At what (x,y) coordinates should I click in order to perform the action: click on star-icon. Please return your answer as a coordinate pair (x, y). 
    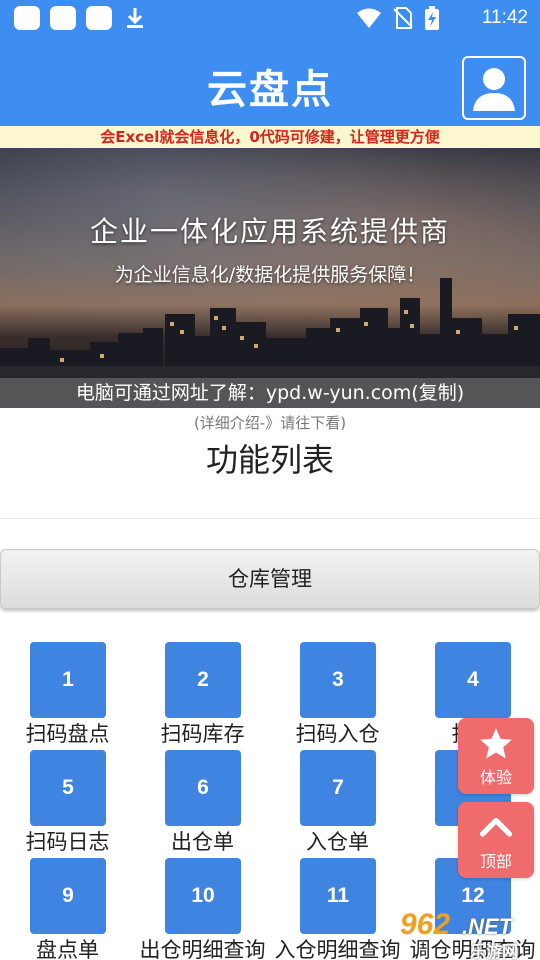
    Looking at the image, I should click on (496, 743).